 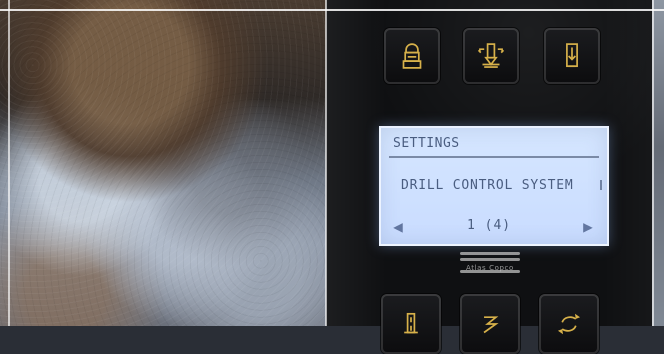 I want to click on lcd-page-indicator: 1 (4), so click(x=489, y=225).